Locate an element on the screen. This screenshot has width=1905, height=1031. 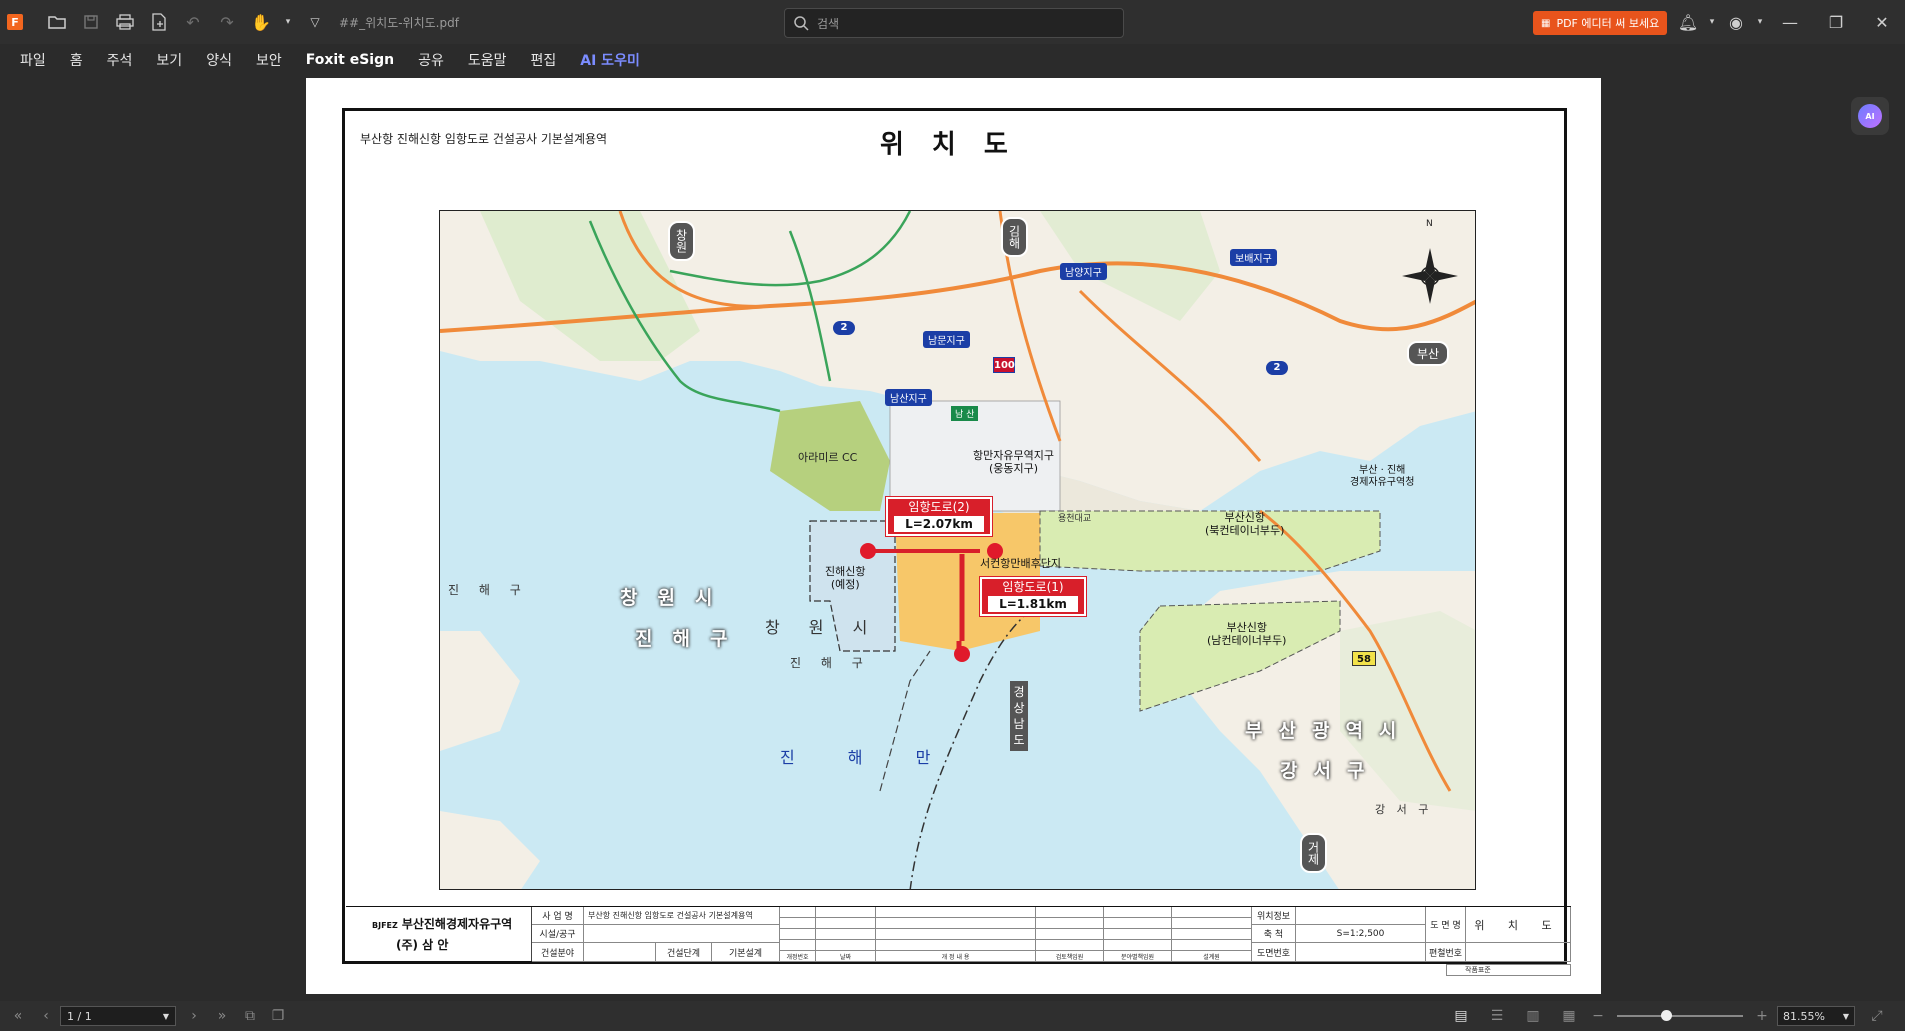
north-container-label: (북컨테이너부두) is located at coordinates (1245, 530).